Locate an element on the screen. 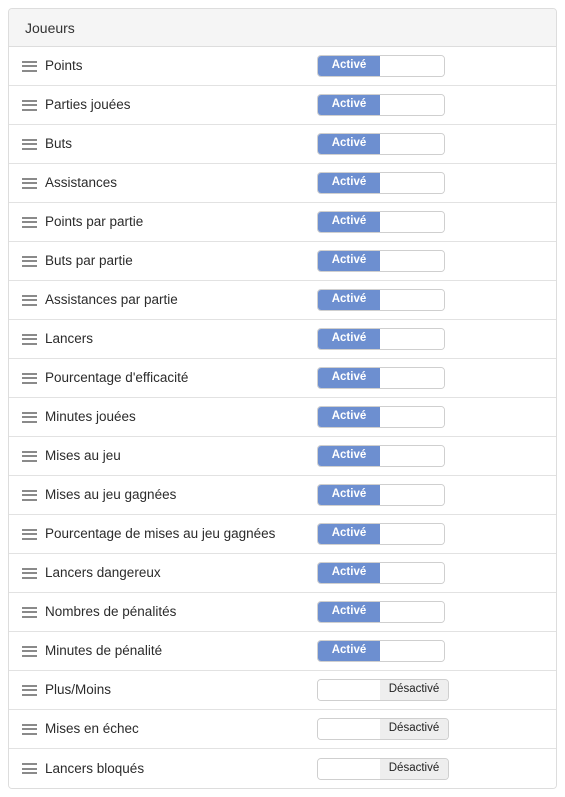 This screenshot has height=797, width=565. table-row: Points par partie Activé is located at coordinates (282, 222).